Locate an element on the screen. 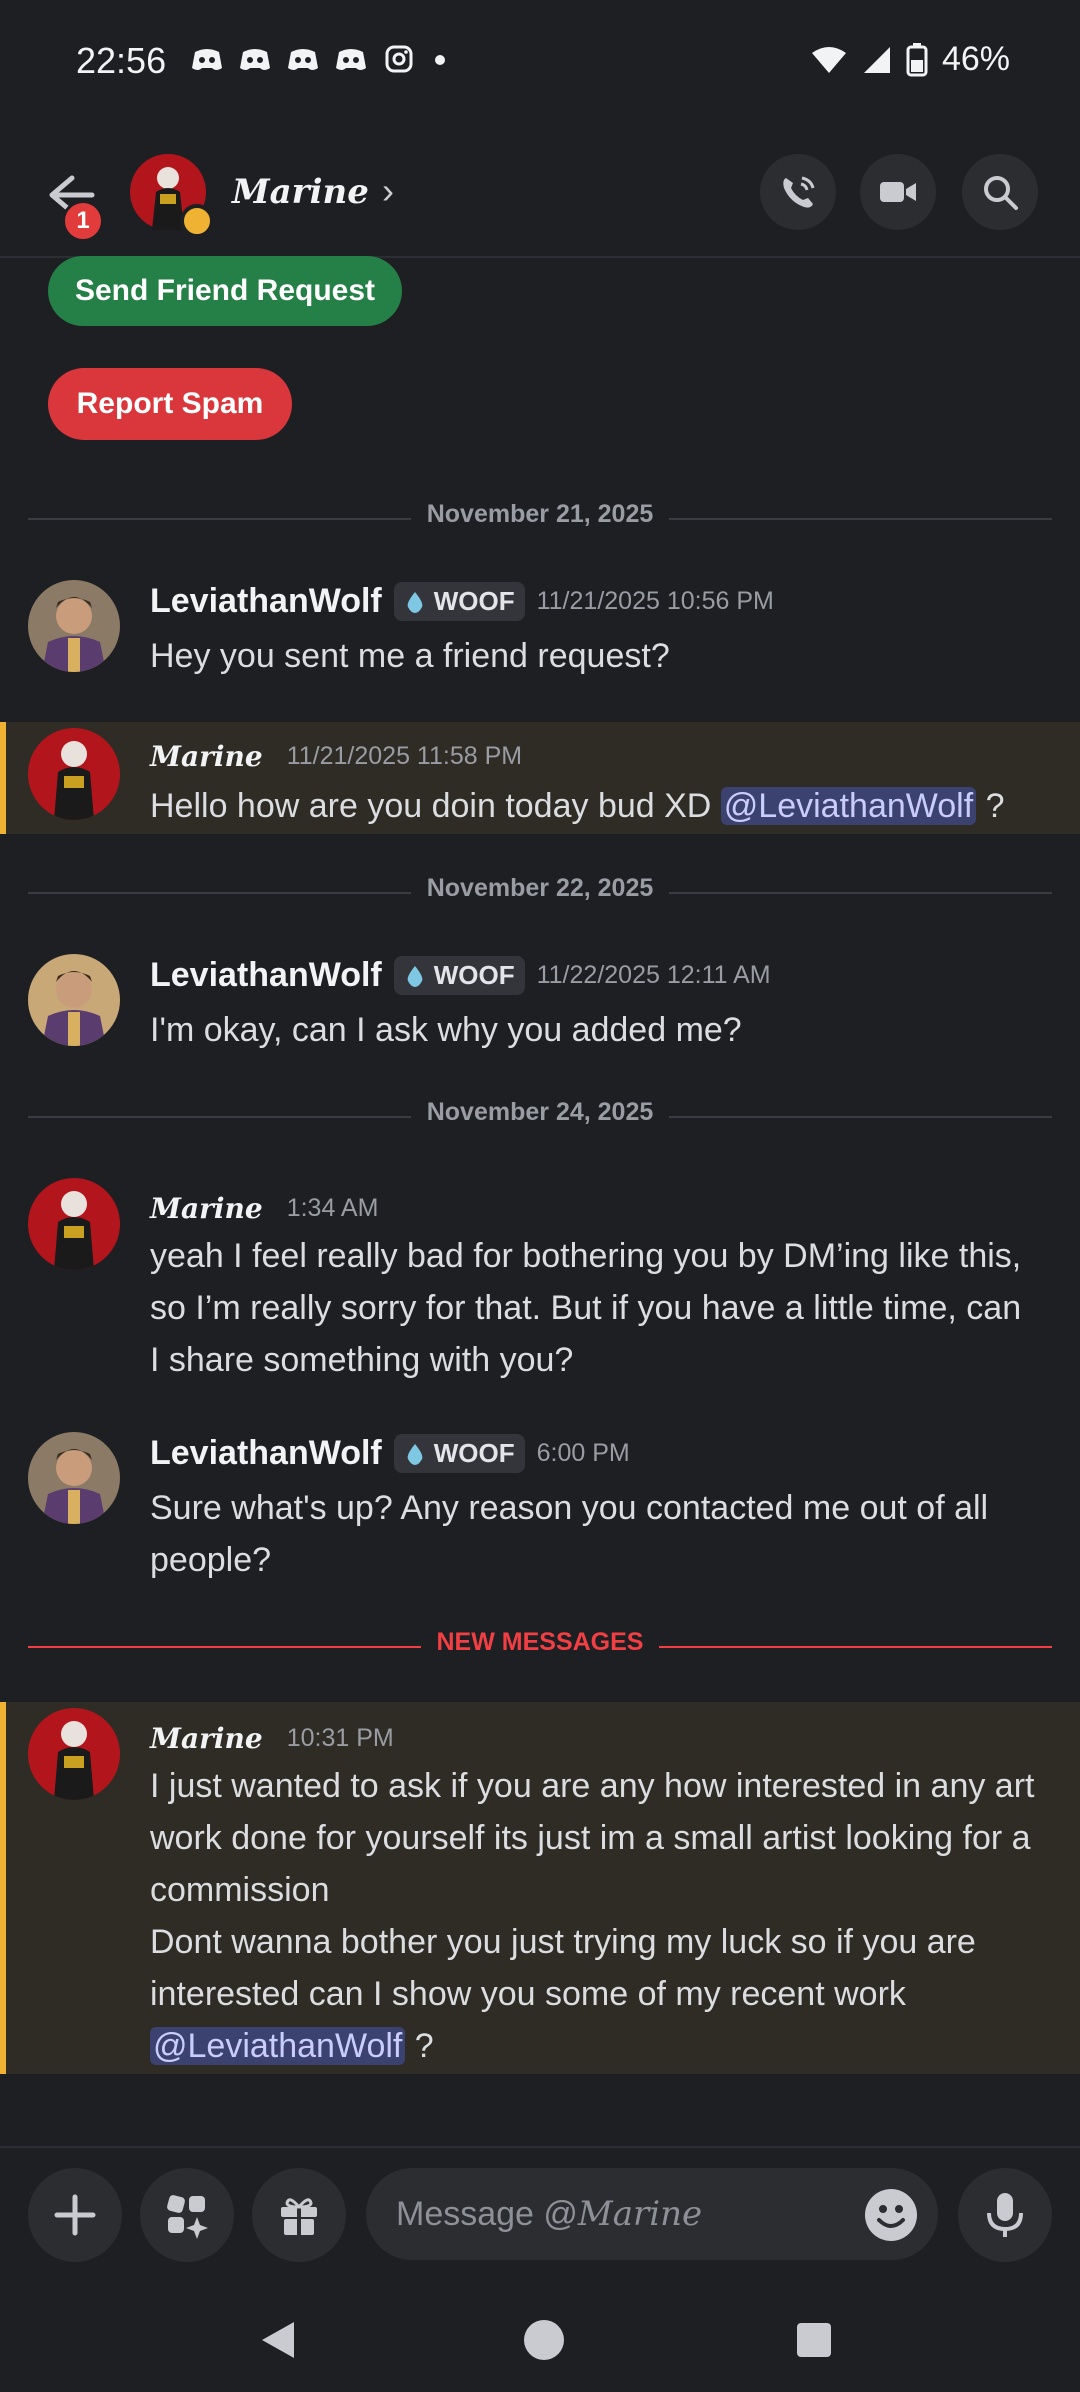  recents-square-icon is located at coordinates (814, 2340).